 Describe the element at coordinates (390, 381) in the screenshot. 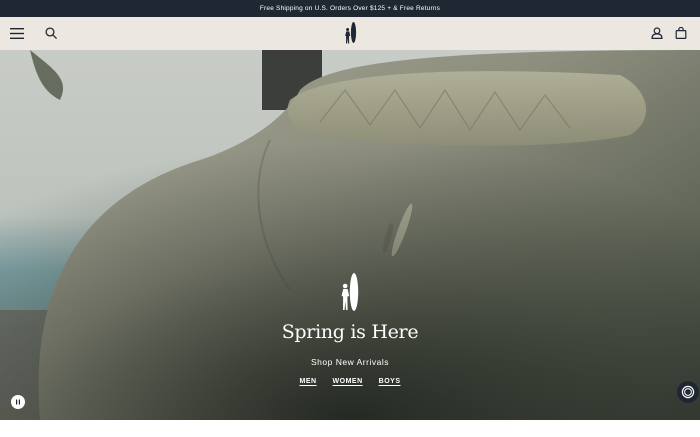

I see `boys-link: BOYS` at that location.